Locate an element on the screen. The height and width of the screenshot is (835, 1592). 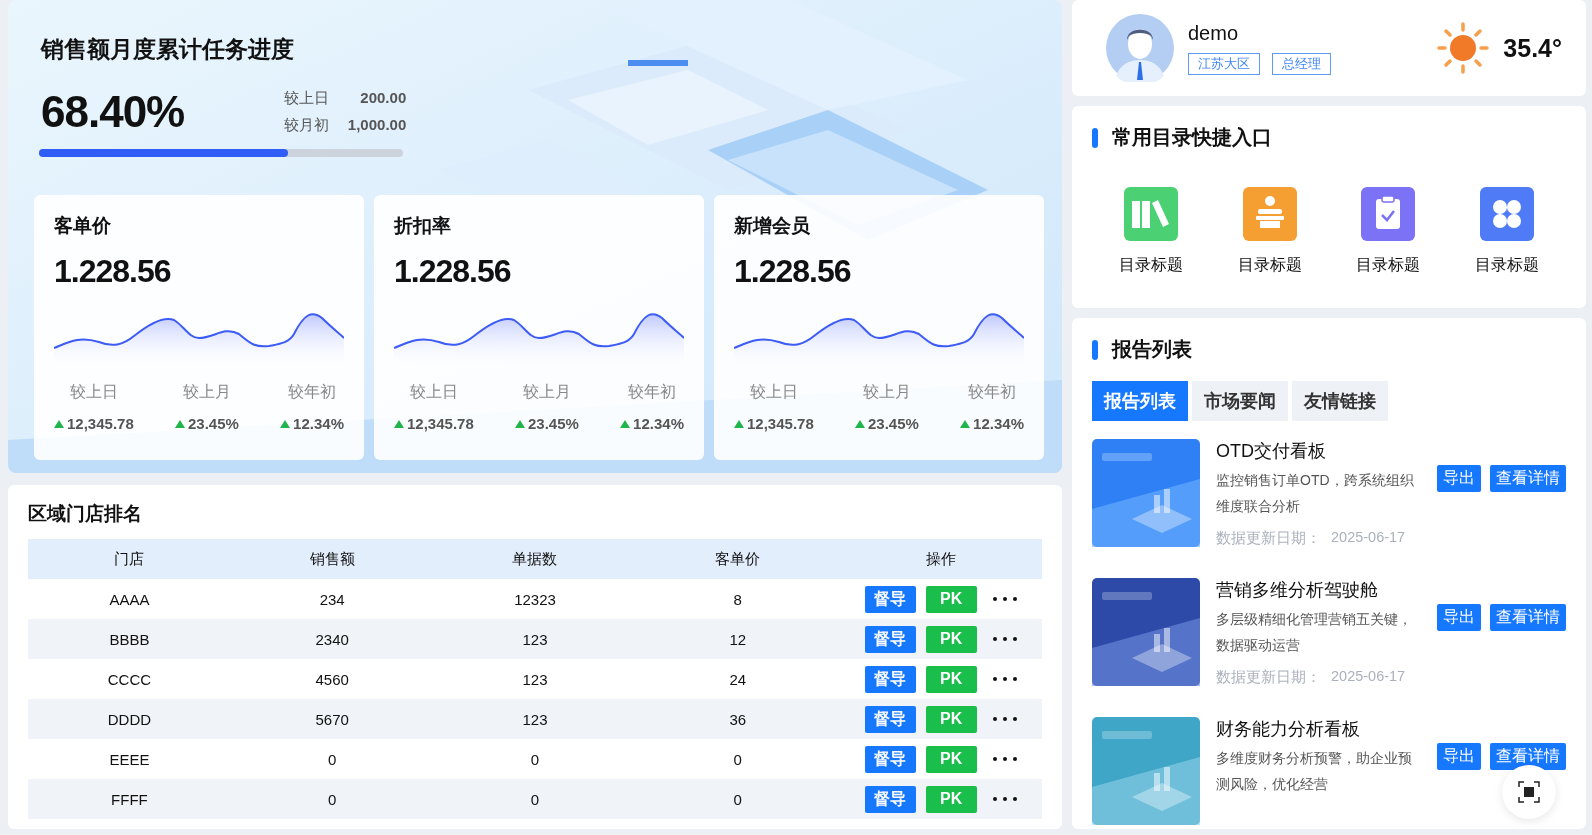
role-tag: 江苏大区 is located at coordinates (1224, 63).